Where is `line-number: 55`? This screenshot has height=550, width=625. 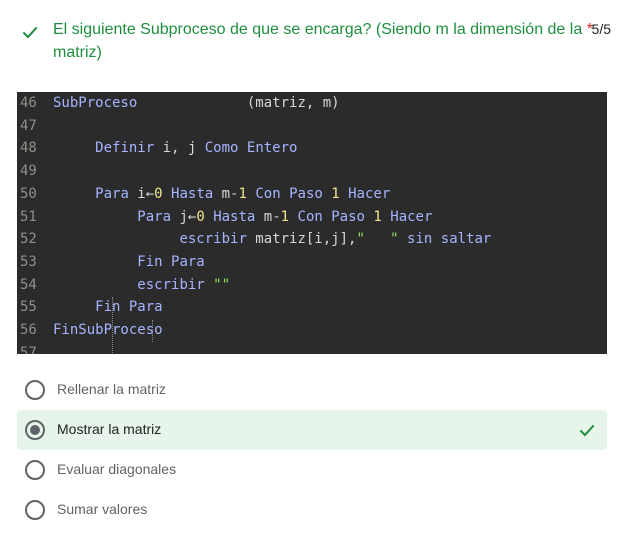
line-number: 55 is located at coordinates (28, 307).